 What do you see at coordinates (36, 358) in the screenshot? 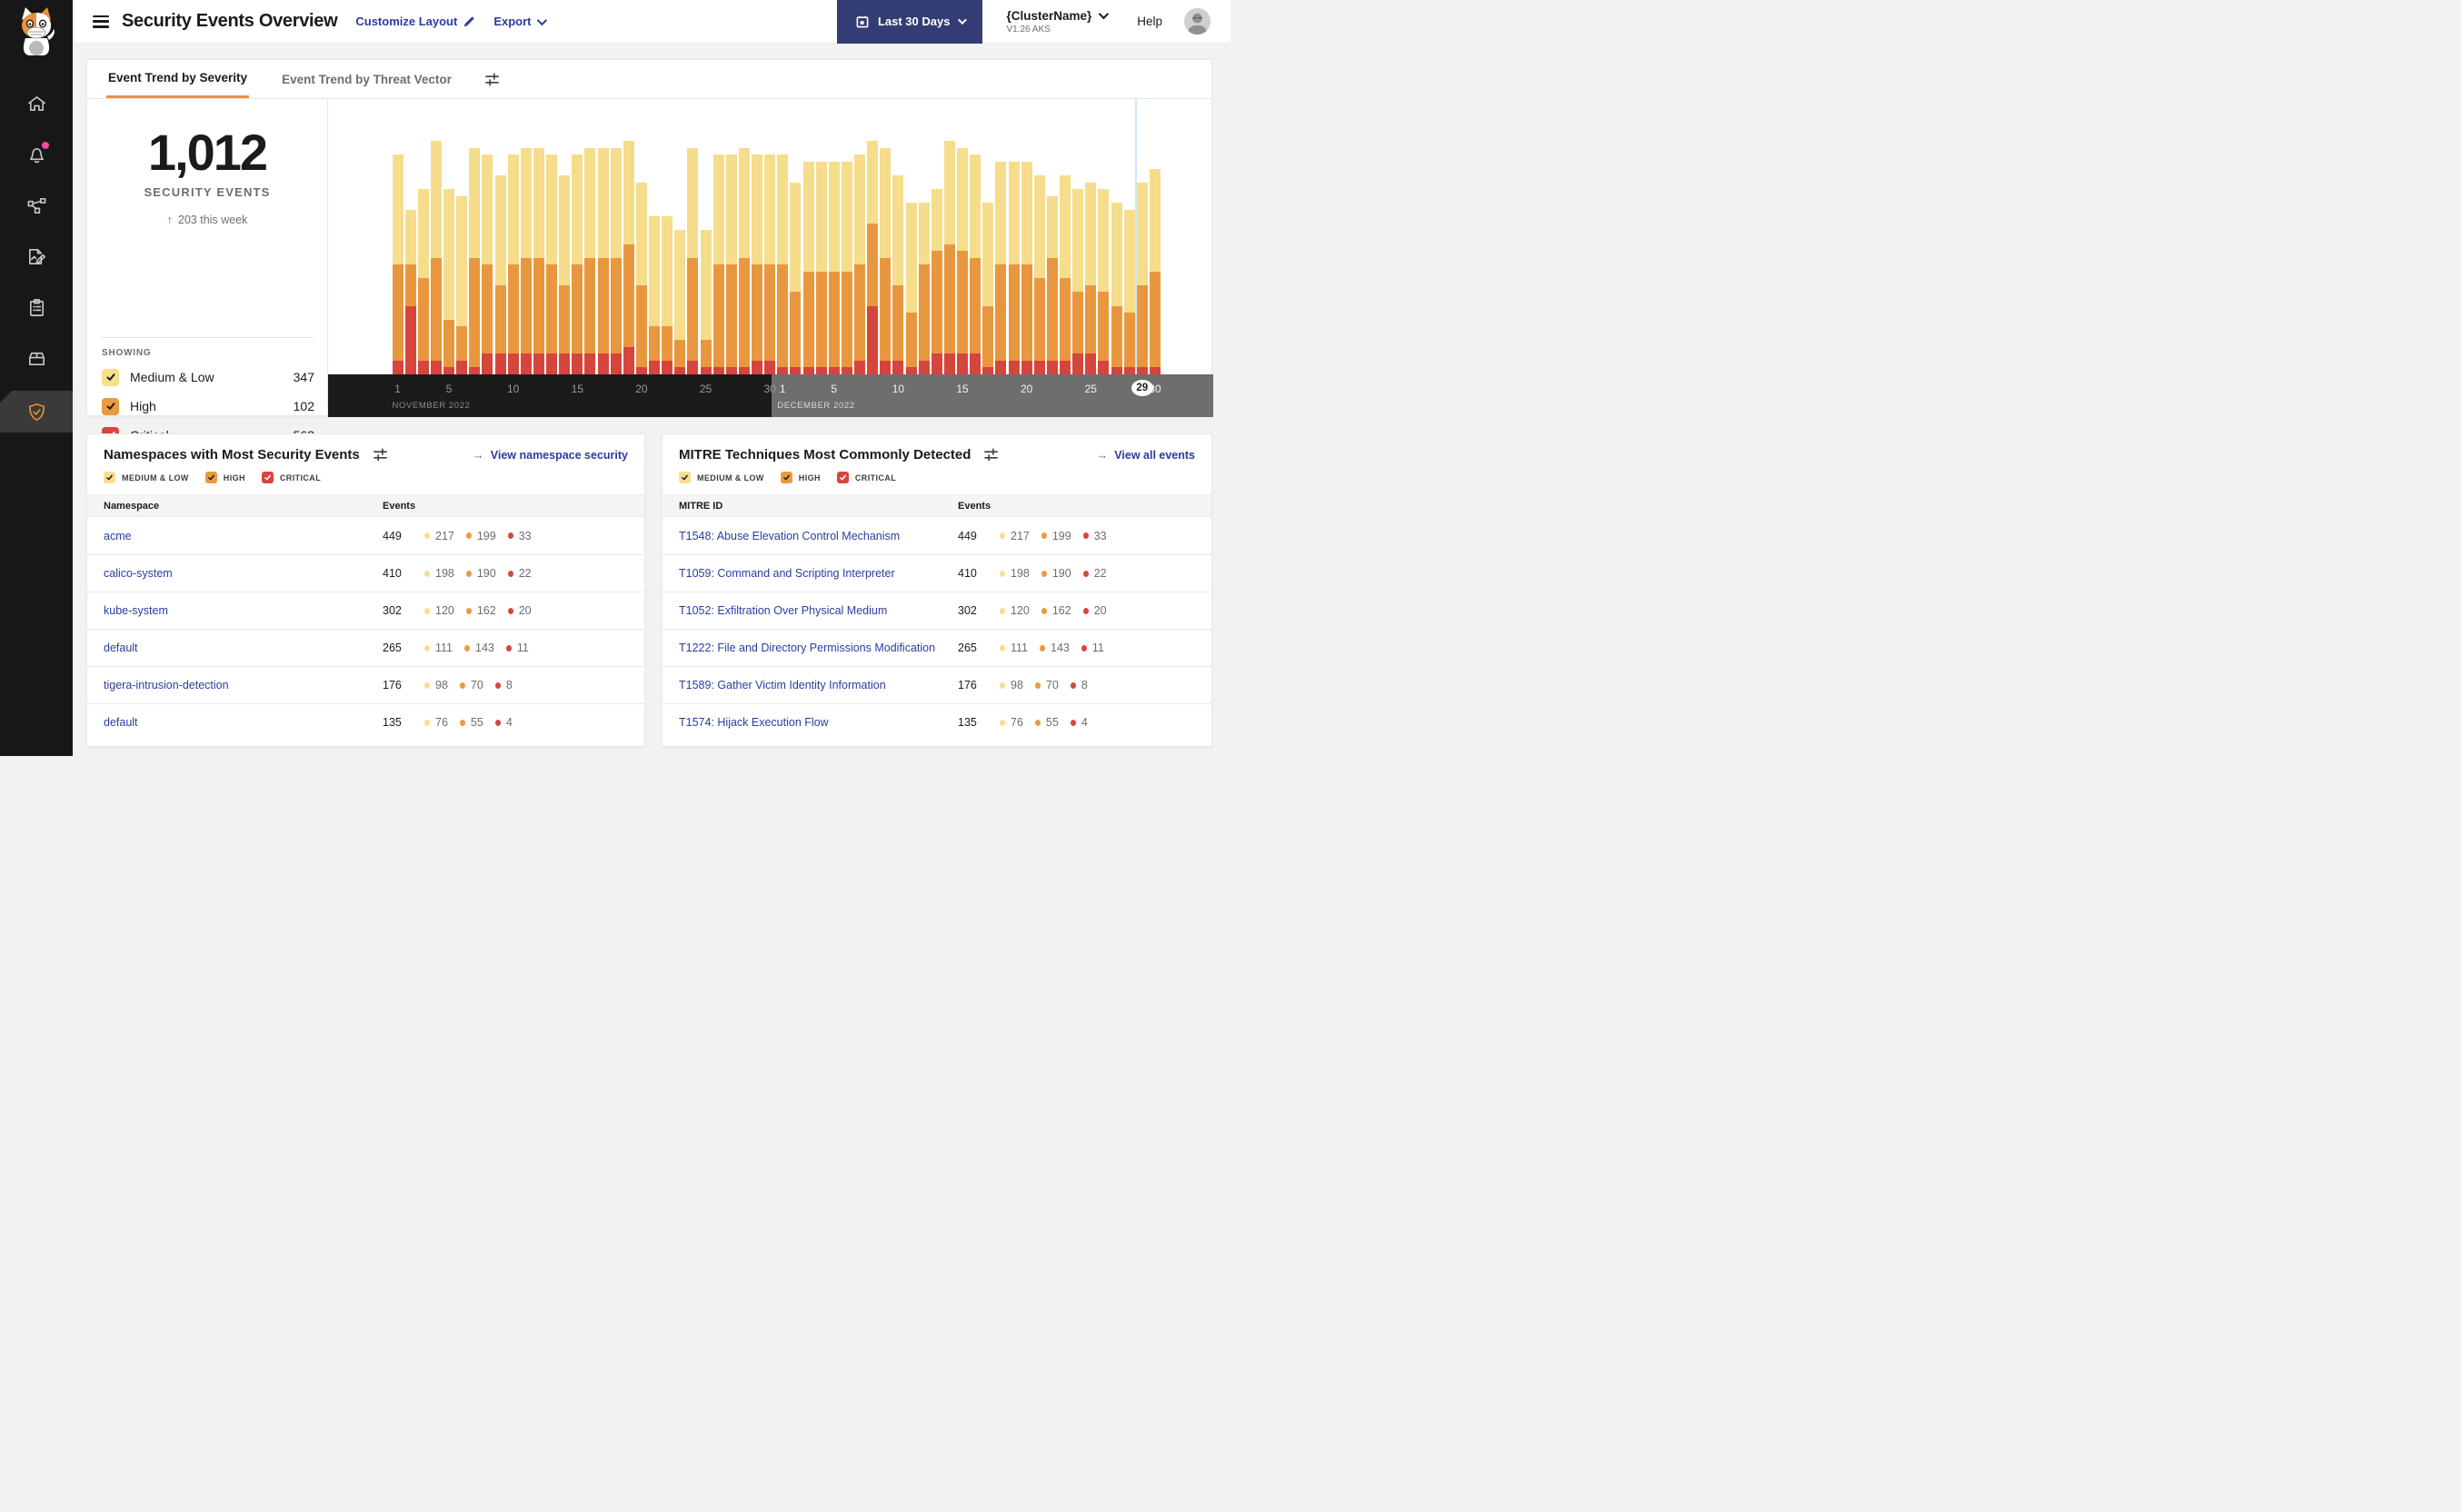
I see `sidebar-item-workloads` at bounding box center [36, 358].